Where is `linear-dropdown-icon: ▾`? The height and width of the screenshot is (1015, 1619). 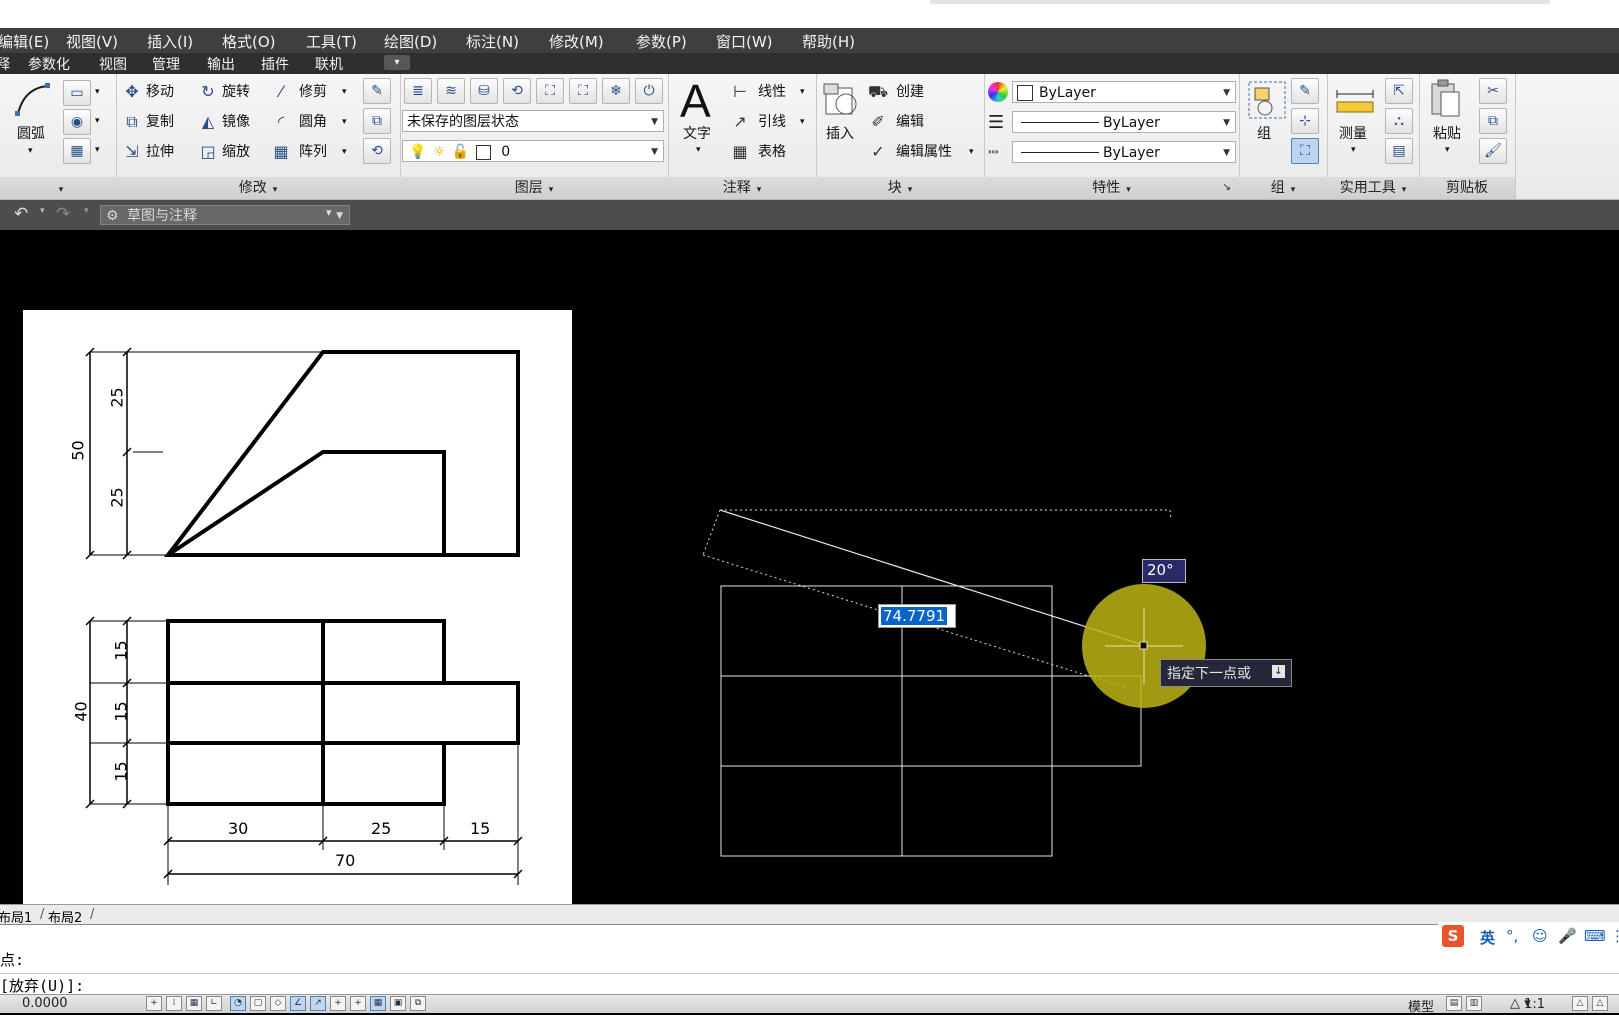 linear-dropdown-icon: ▾ is located at coordinates (802, 92).